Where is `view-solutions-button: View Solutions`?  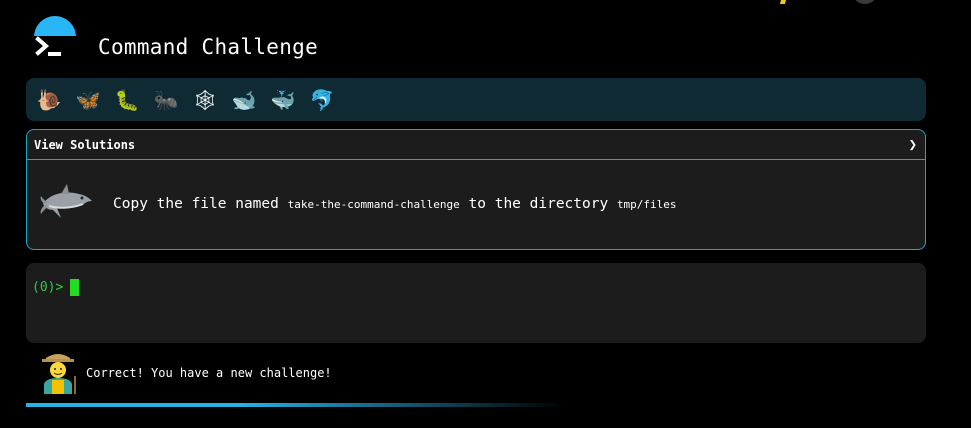
view-solutions-button: View Solutions is located at coordinates (84, 145).